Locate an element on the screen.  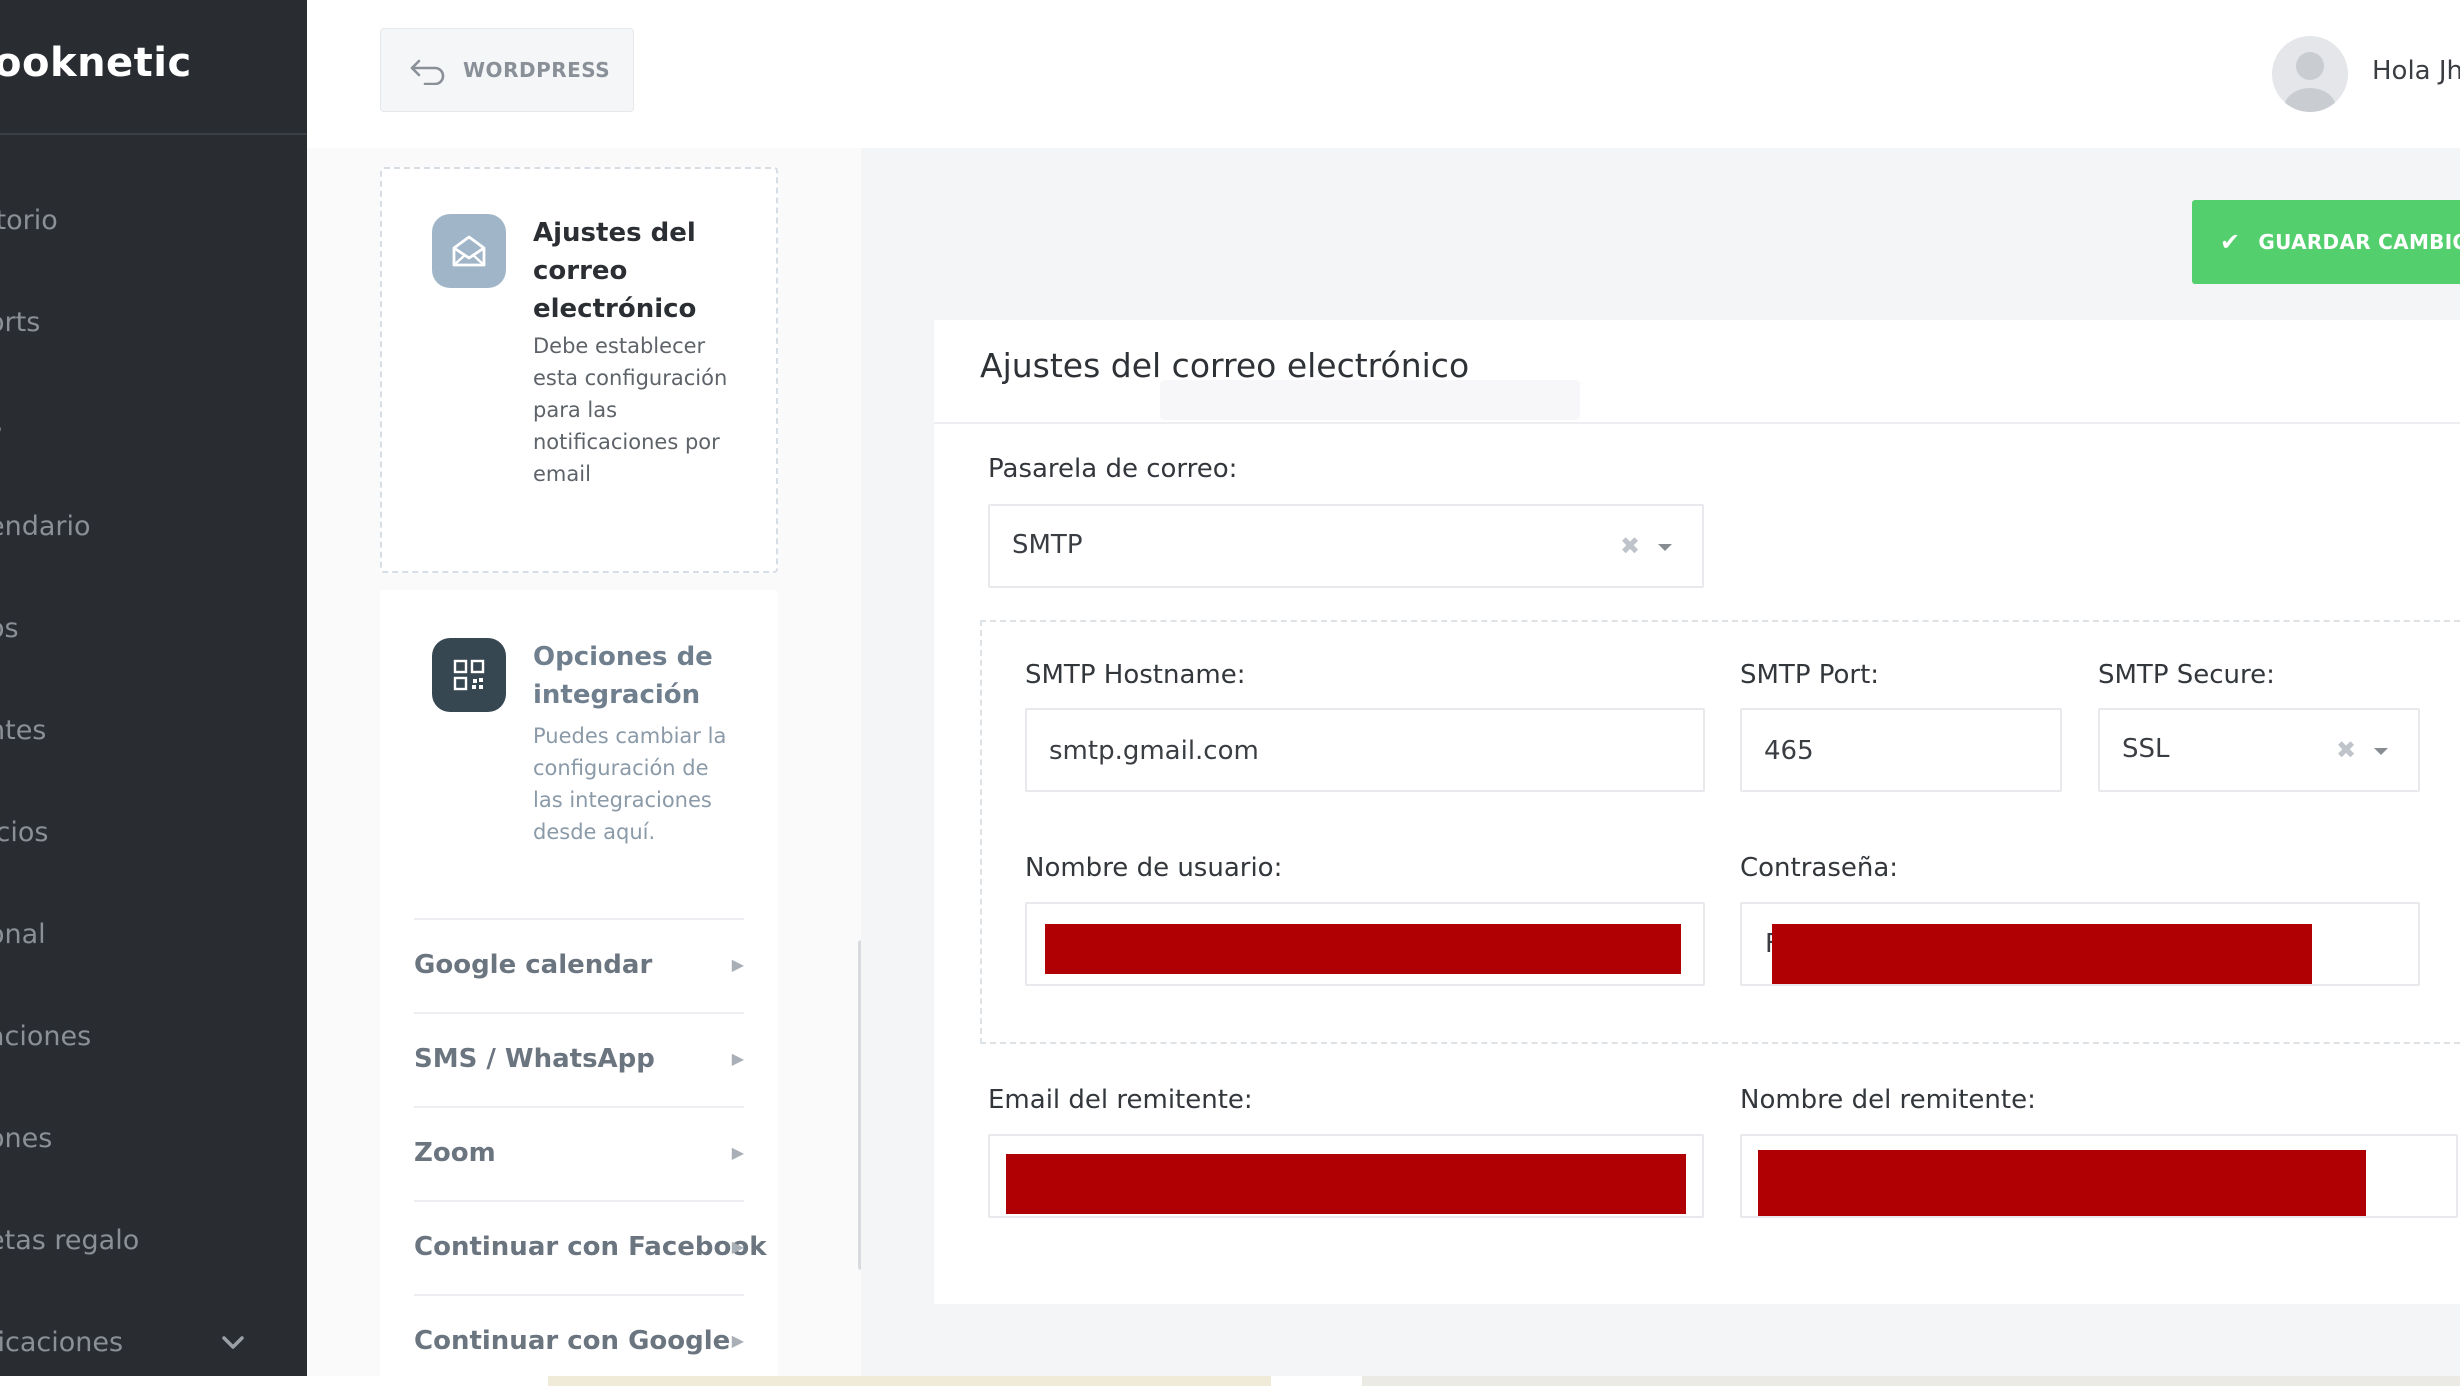
sidebar-item-label: onal is located at coordinates (23, 934).